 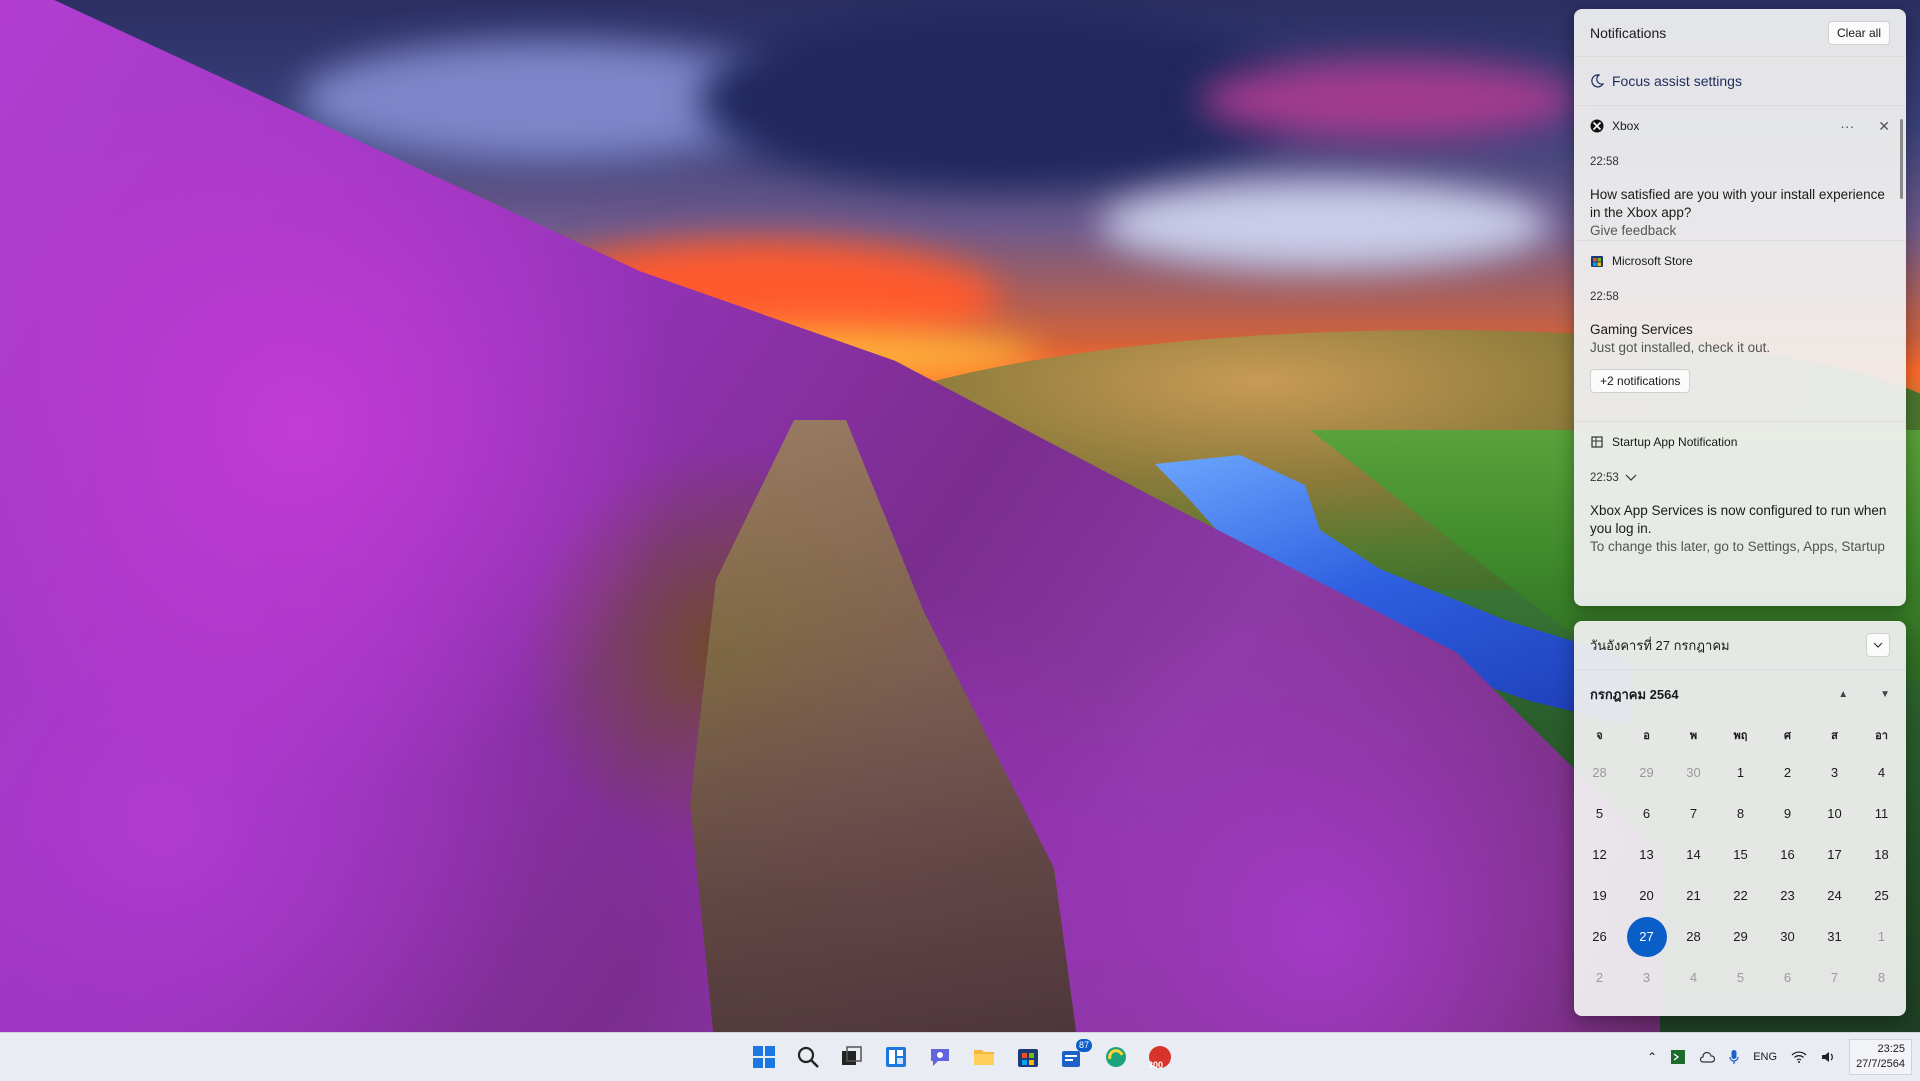 I want to click on calendar-day-number: 3, so click(x=1646, y=977).